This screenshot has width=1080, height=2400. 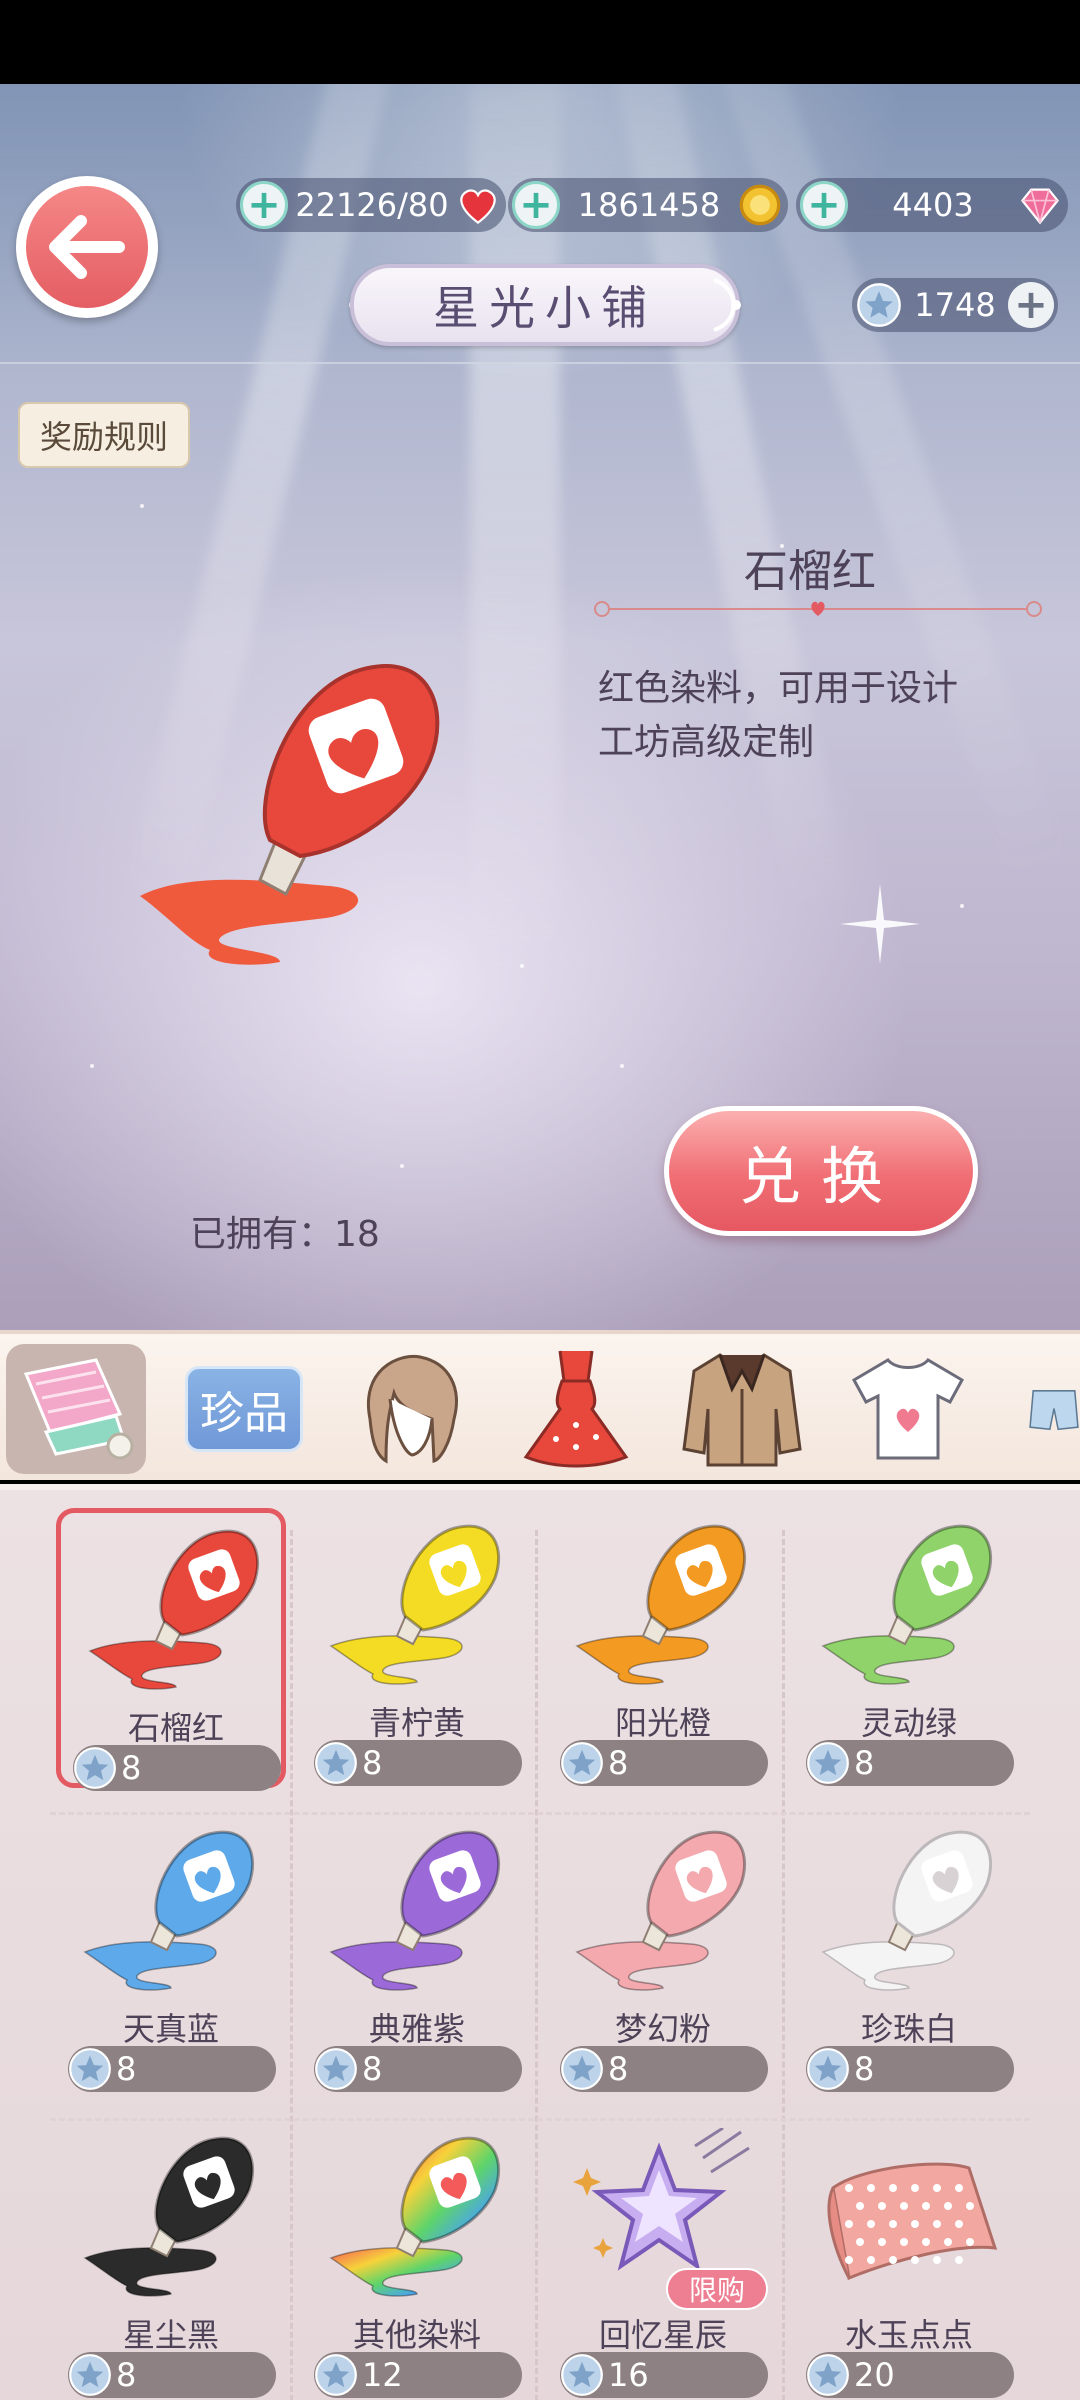 I want to click on back-button, so click(x=87, y=247).